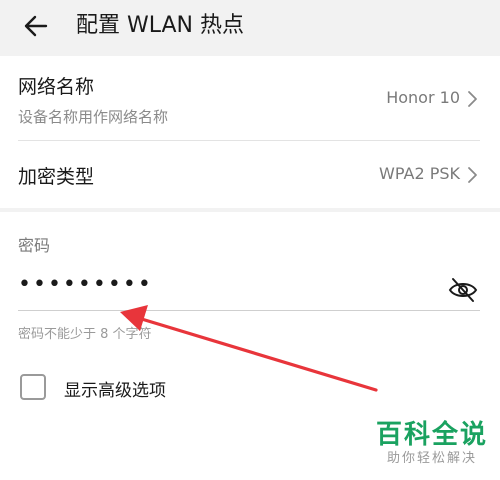 This screenshot has width=500, height=480. I want to click on password-value: •••••••••, so click(85, 284).